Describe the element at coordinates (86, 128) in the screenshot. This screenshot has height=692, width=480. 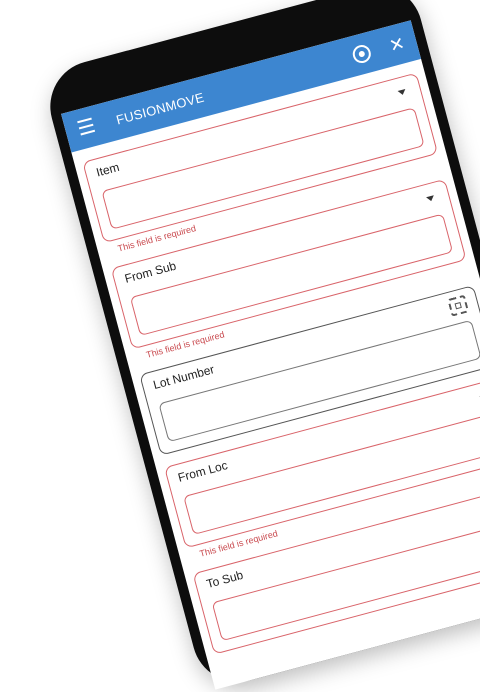
I see `menu-icon: ☰` at that location.